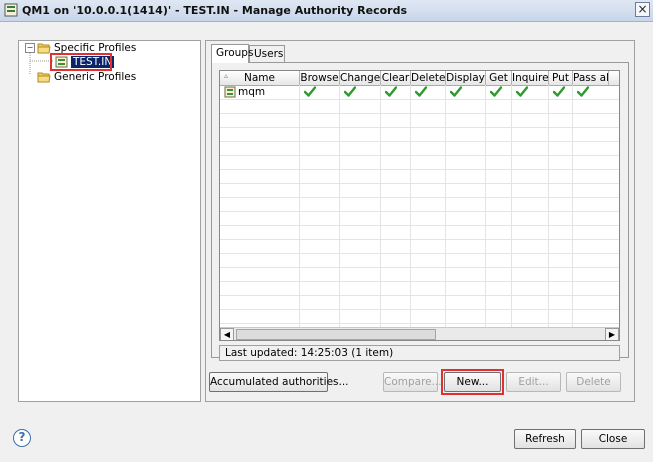 Image resolution: width=653 pixels, height=462 pixels. Describe the element at coordinates (428, 78) in the screenshot. I see `column-header: Delete` at that location.